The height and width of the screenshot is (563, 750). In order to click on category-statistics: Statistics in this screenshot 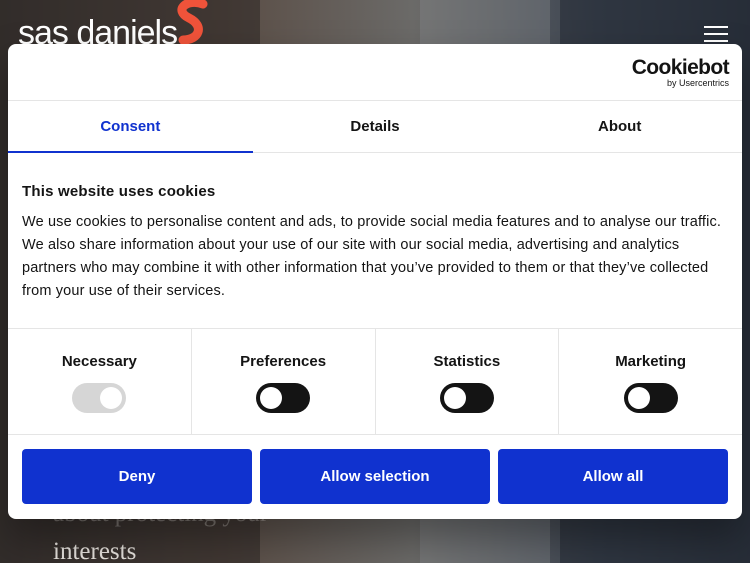, I will do `click(468, 381)`.